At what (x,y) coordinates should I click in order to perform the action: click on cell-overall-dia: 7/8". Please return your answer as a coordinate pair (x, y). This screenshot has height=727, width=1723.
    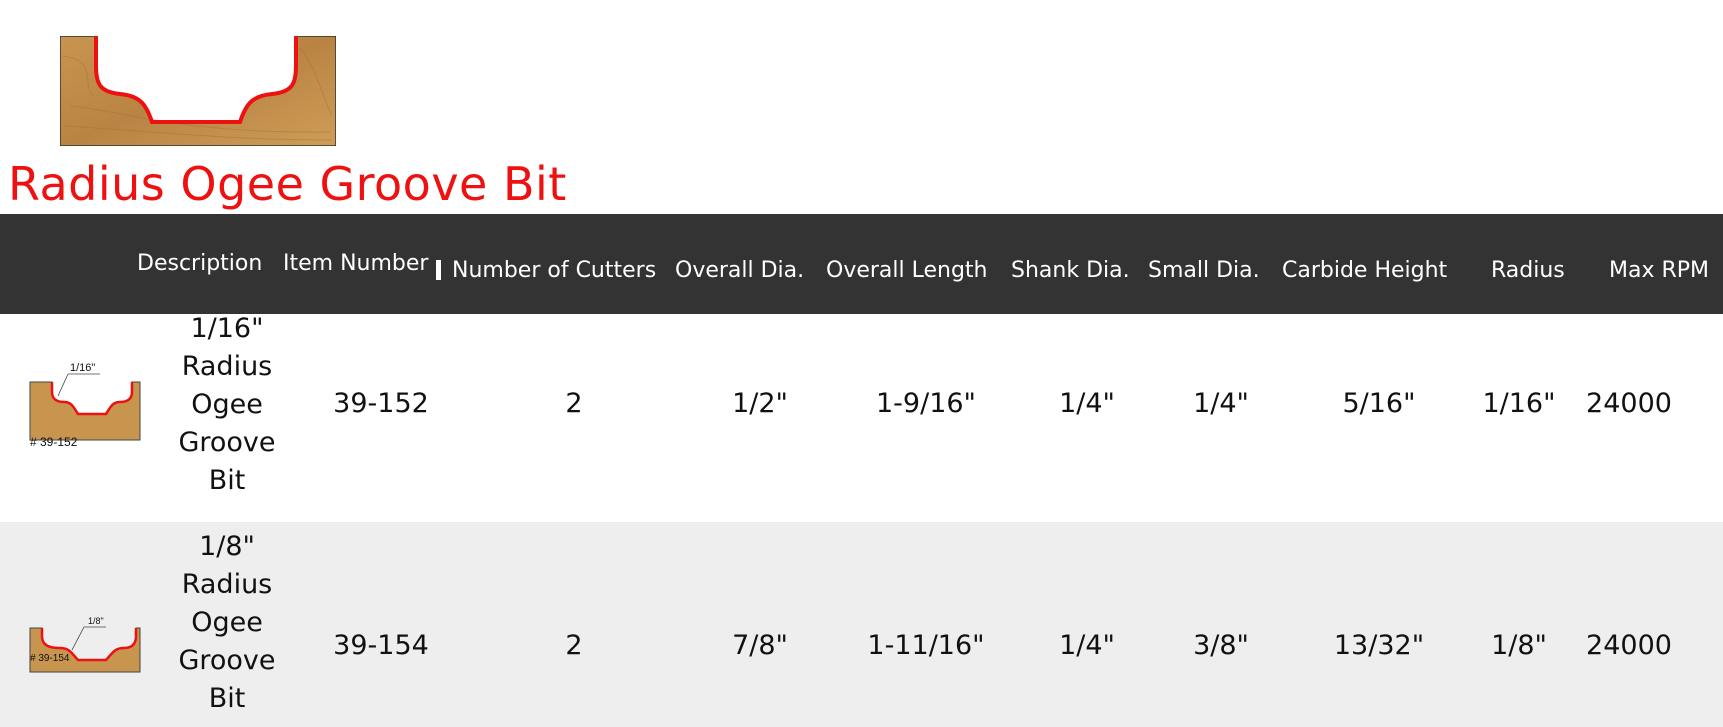
    Looking at the image, I should click on (760, 645).